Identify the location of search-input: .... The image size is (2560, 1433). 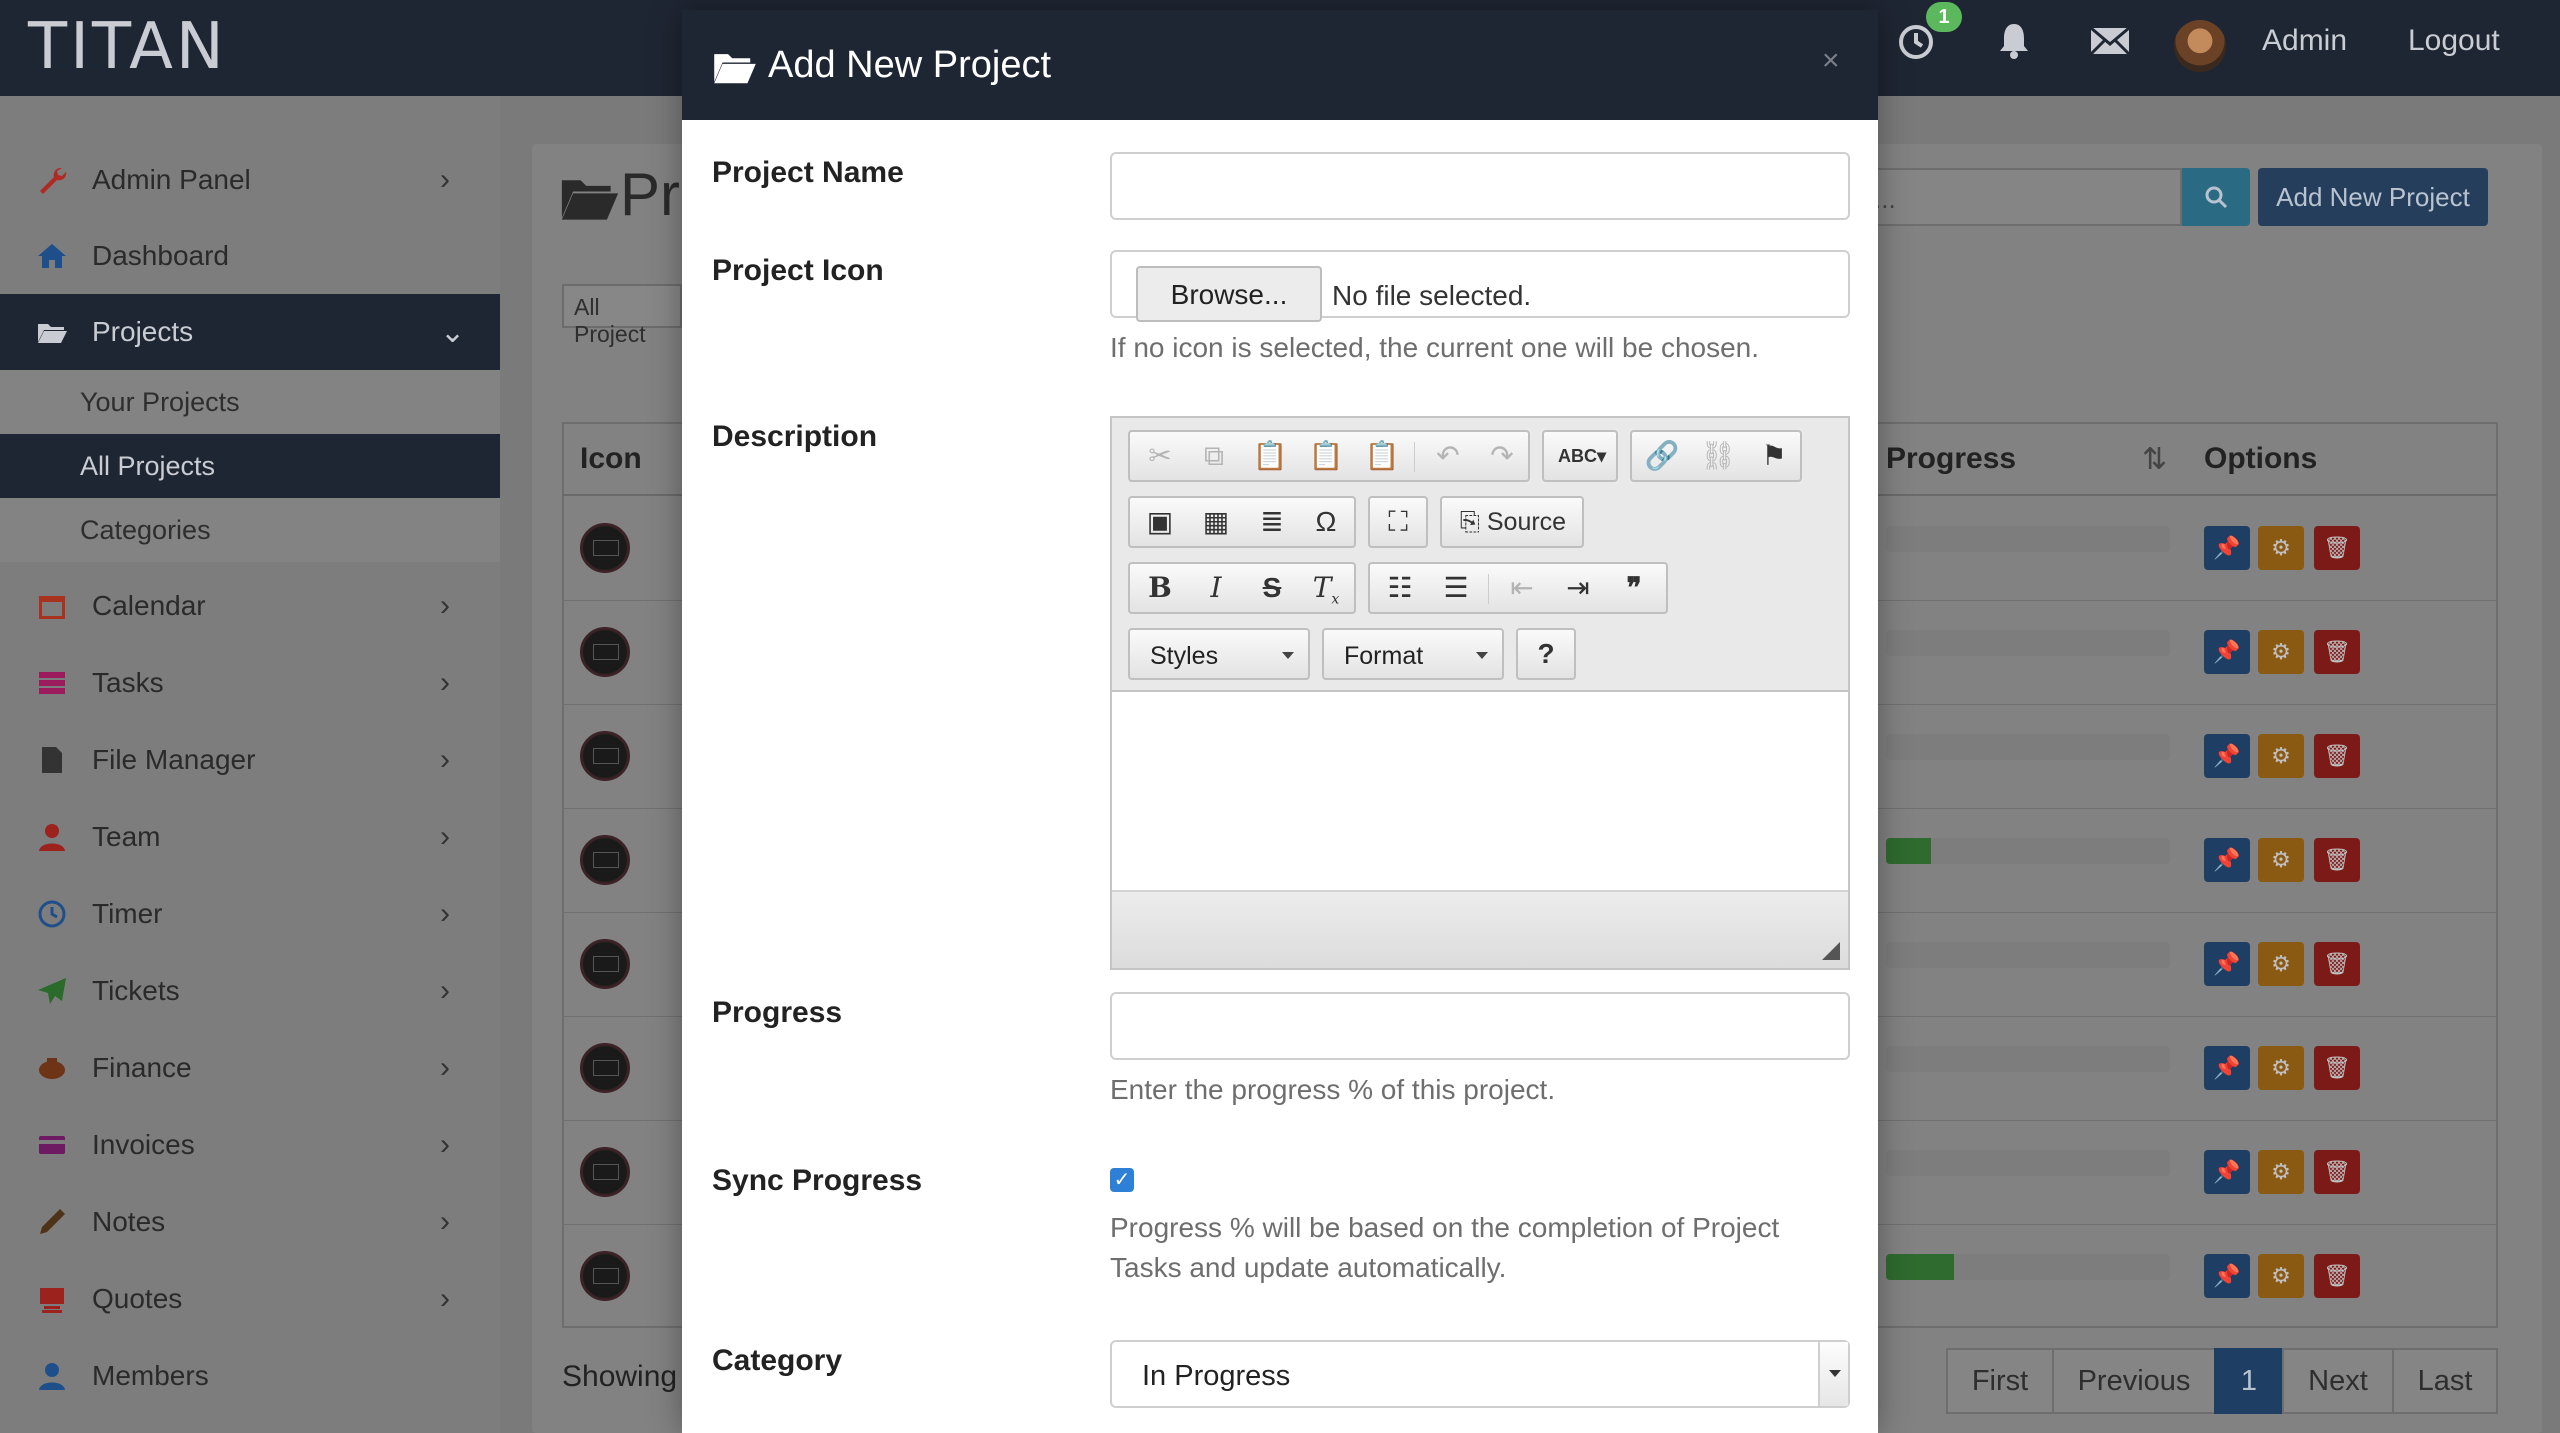
(2021, 197).